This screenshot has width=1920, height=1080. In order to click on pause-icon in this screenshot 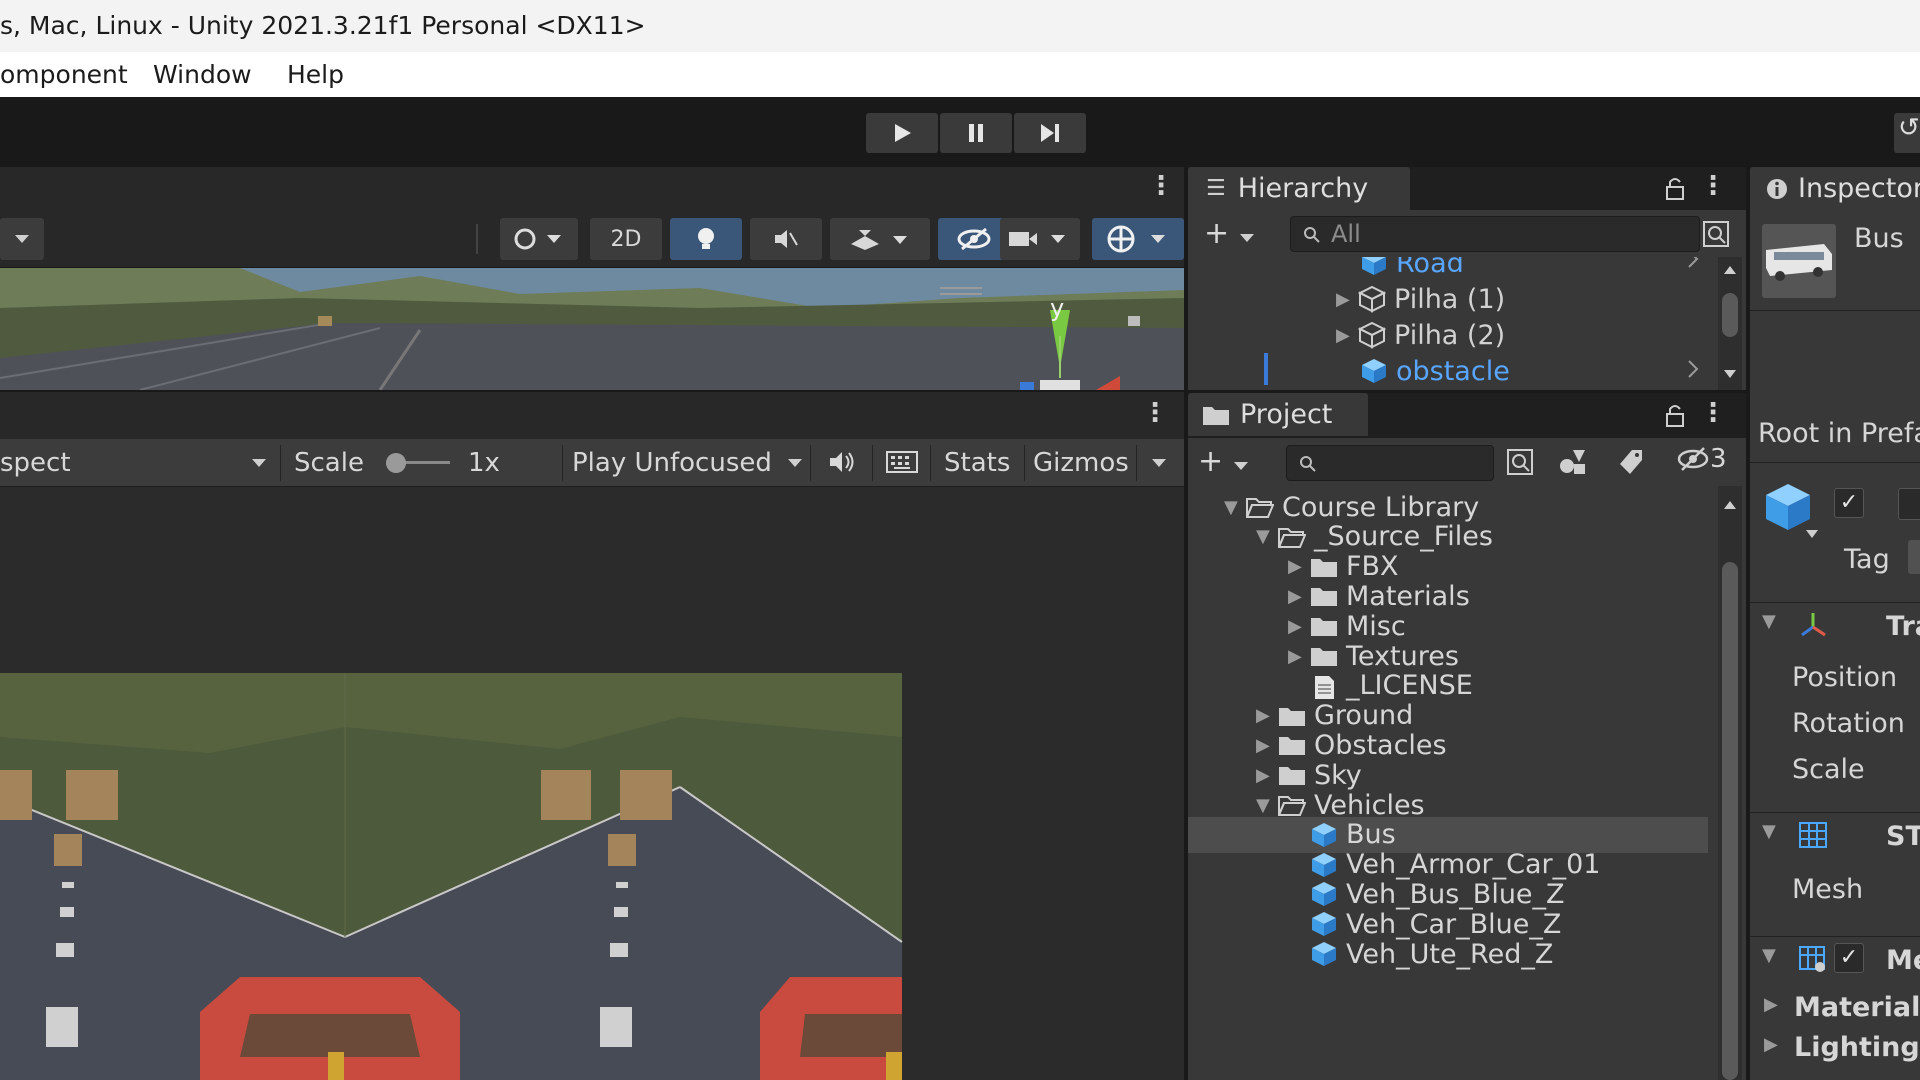, I will do `click(976, 133)`.